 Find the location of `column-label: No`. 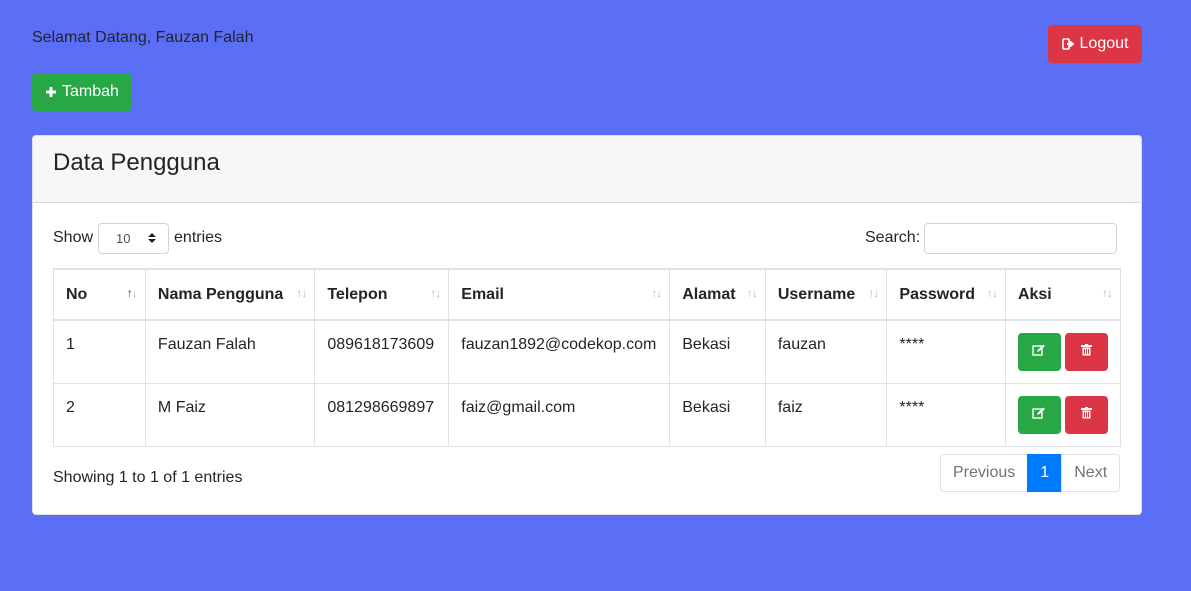

column-label: No is located at coordinates (77, 294).